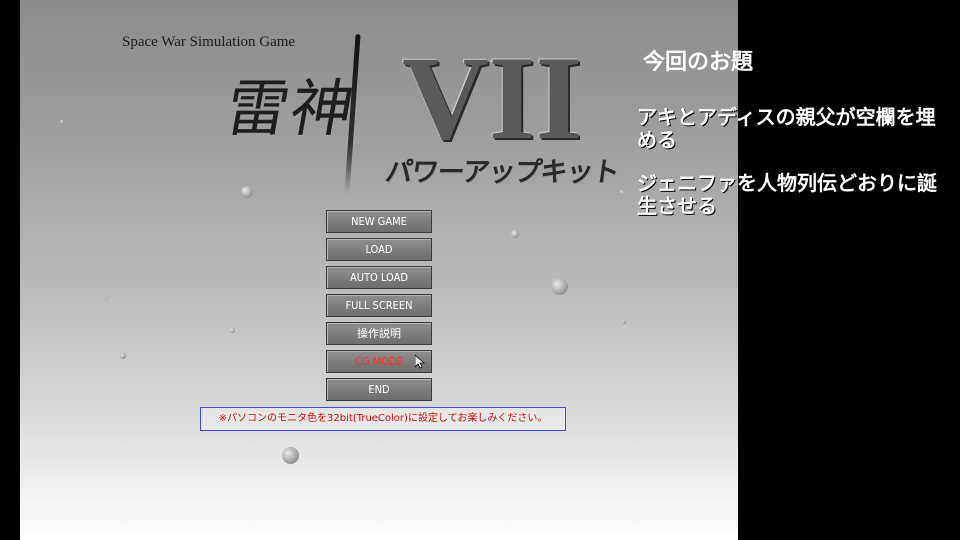  What do you see at coordinates (379, 249) in the screenshot?
I see `load-button: LOAD` at bounding box center [379, 249].